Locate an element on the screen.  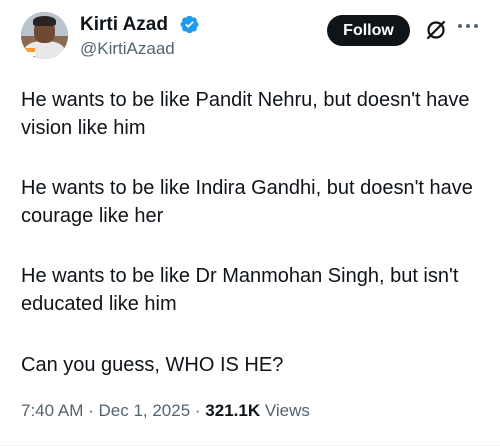
follow-button: Follow is located at coordinates (368, 30).